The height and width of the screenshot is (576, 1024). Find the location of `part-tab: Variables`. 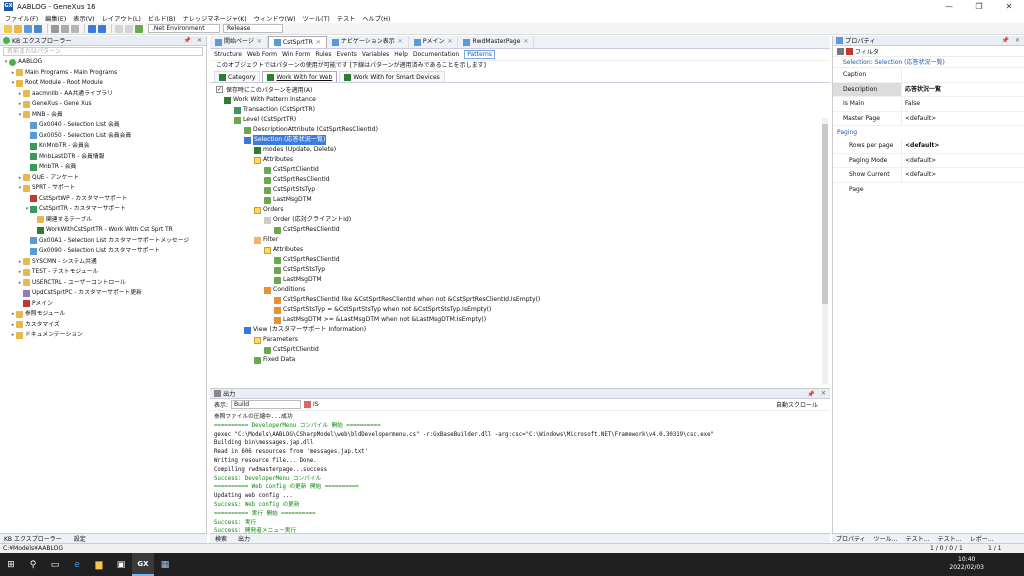

part-tab: Variables is located at coordinates (375, 54).